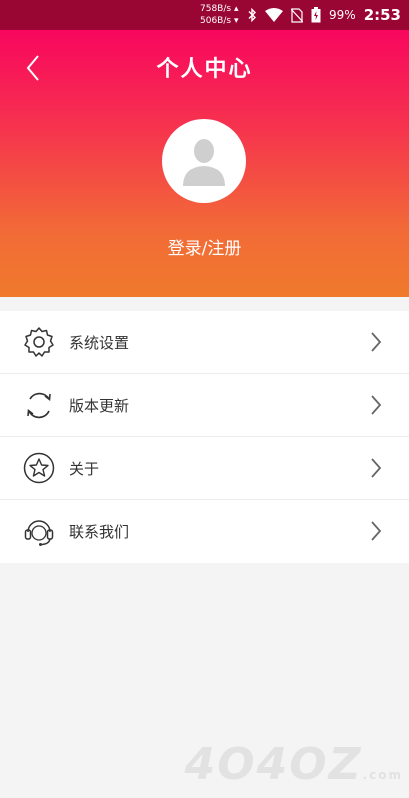  What do you see at coordinates (382, 15) in the screenshot?
I see `status-clock: 2:53` at bounding box center [382, 15].